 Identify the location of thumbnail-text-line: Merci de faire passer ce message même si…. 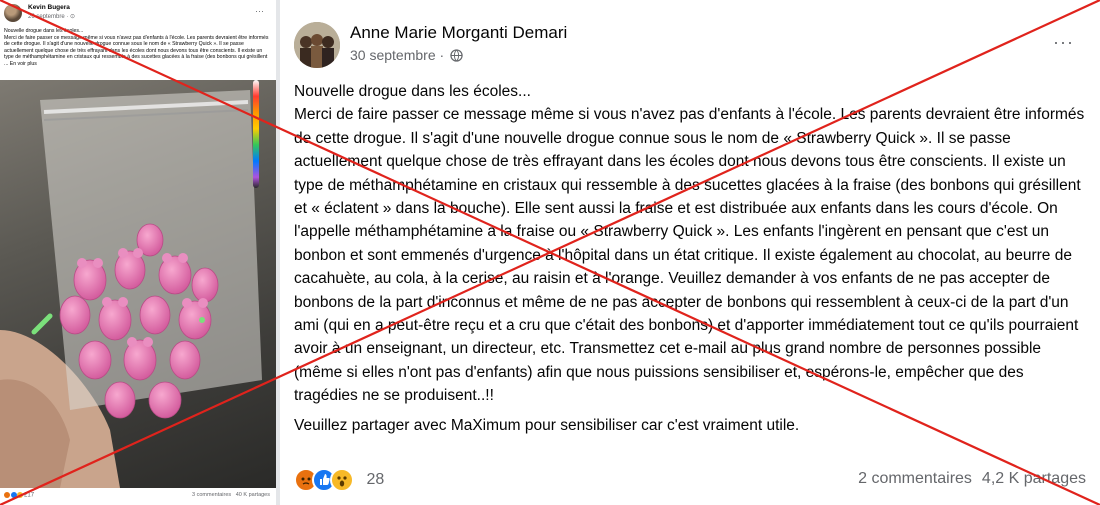
(136, 50).